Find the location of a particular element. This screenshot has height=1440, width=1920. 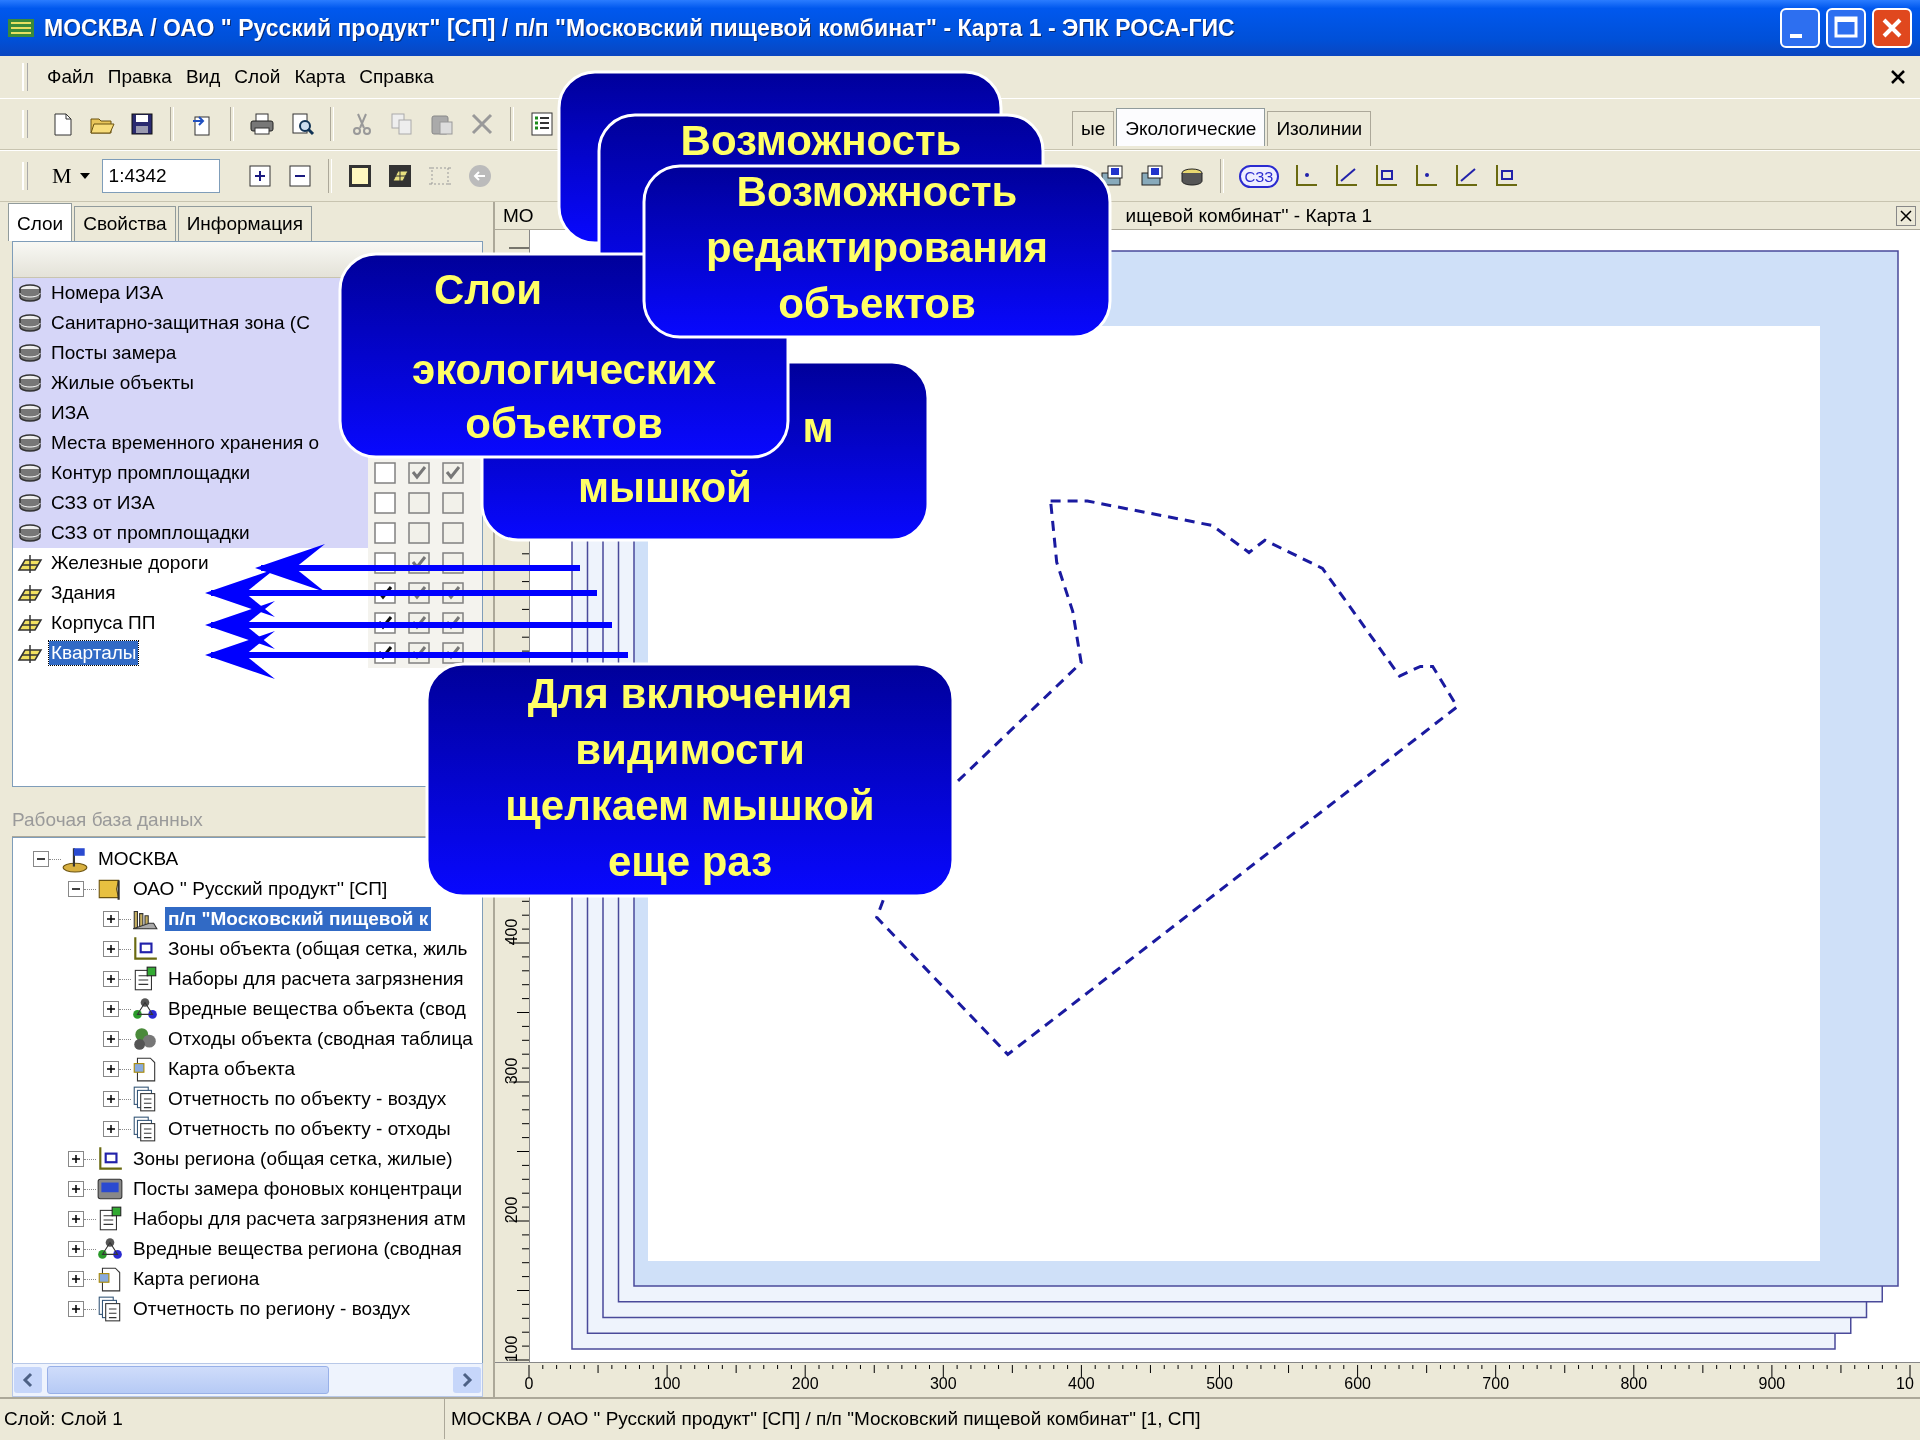

minimize-button is located at coordinates (1800, 28).